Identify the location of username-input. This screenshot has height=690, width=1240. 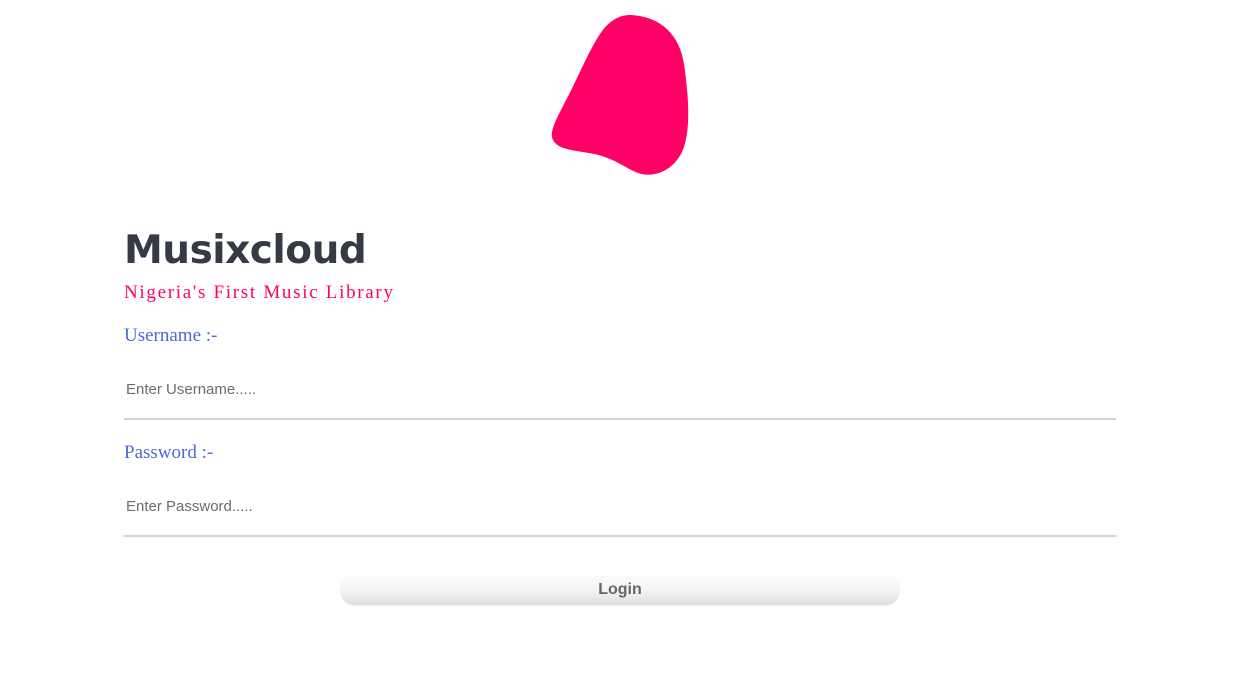
(620, 390).